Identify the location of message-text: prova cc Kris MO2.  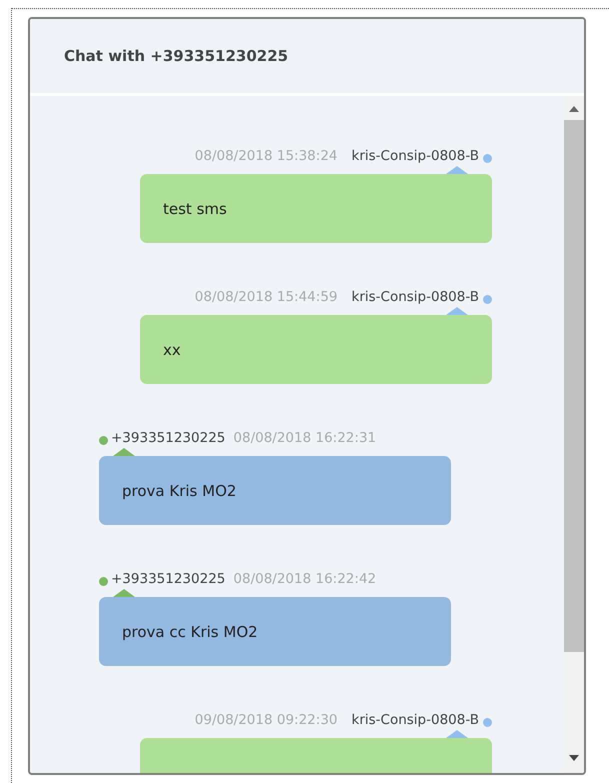
(190, 631).